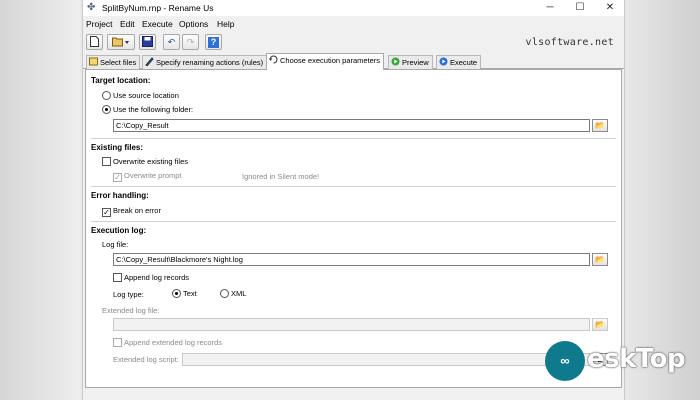 Image resolution: width=700 pixels, height=400 pixels. I want to click on extended-log-script-label: Extended log script:, so click(146, 359).